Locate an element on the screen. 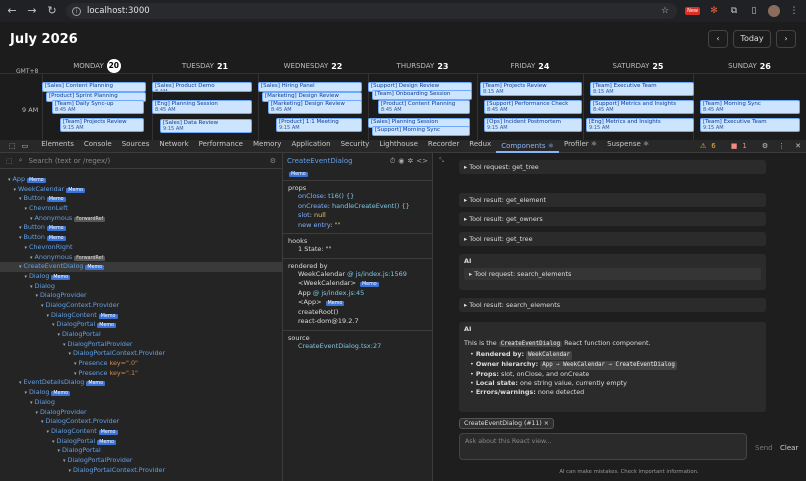 Image resolution: width=806 pixels, height=481 pixels. clear-button: Clear is located at coordinates (789, 448).